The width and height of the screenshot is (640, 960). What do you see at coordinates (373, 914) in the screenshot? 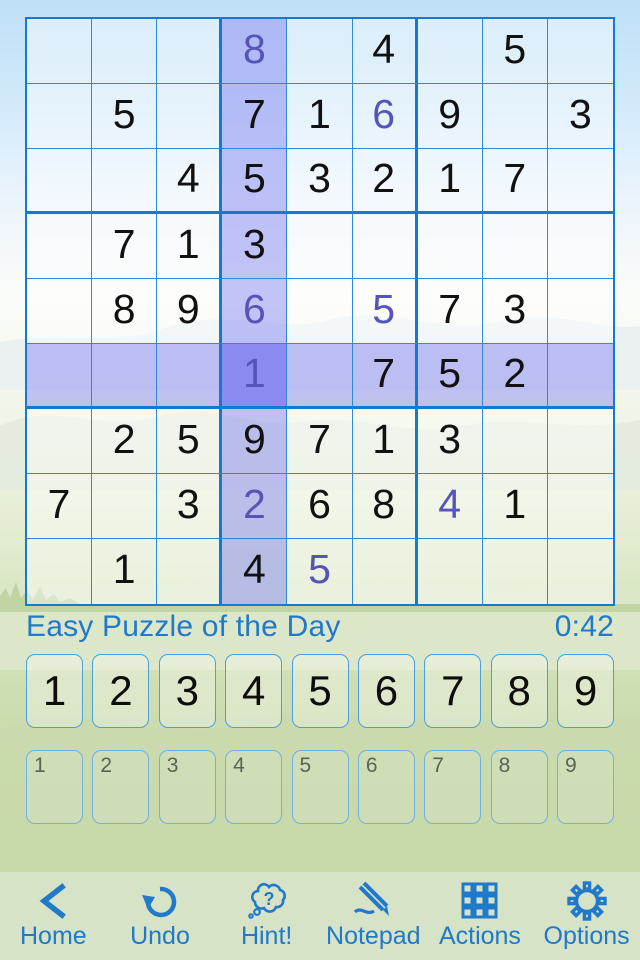
I see `toolbar-item-notepad: Notepad` at bounding box center [373, 914].